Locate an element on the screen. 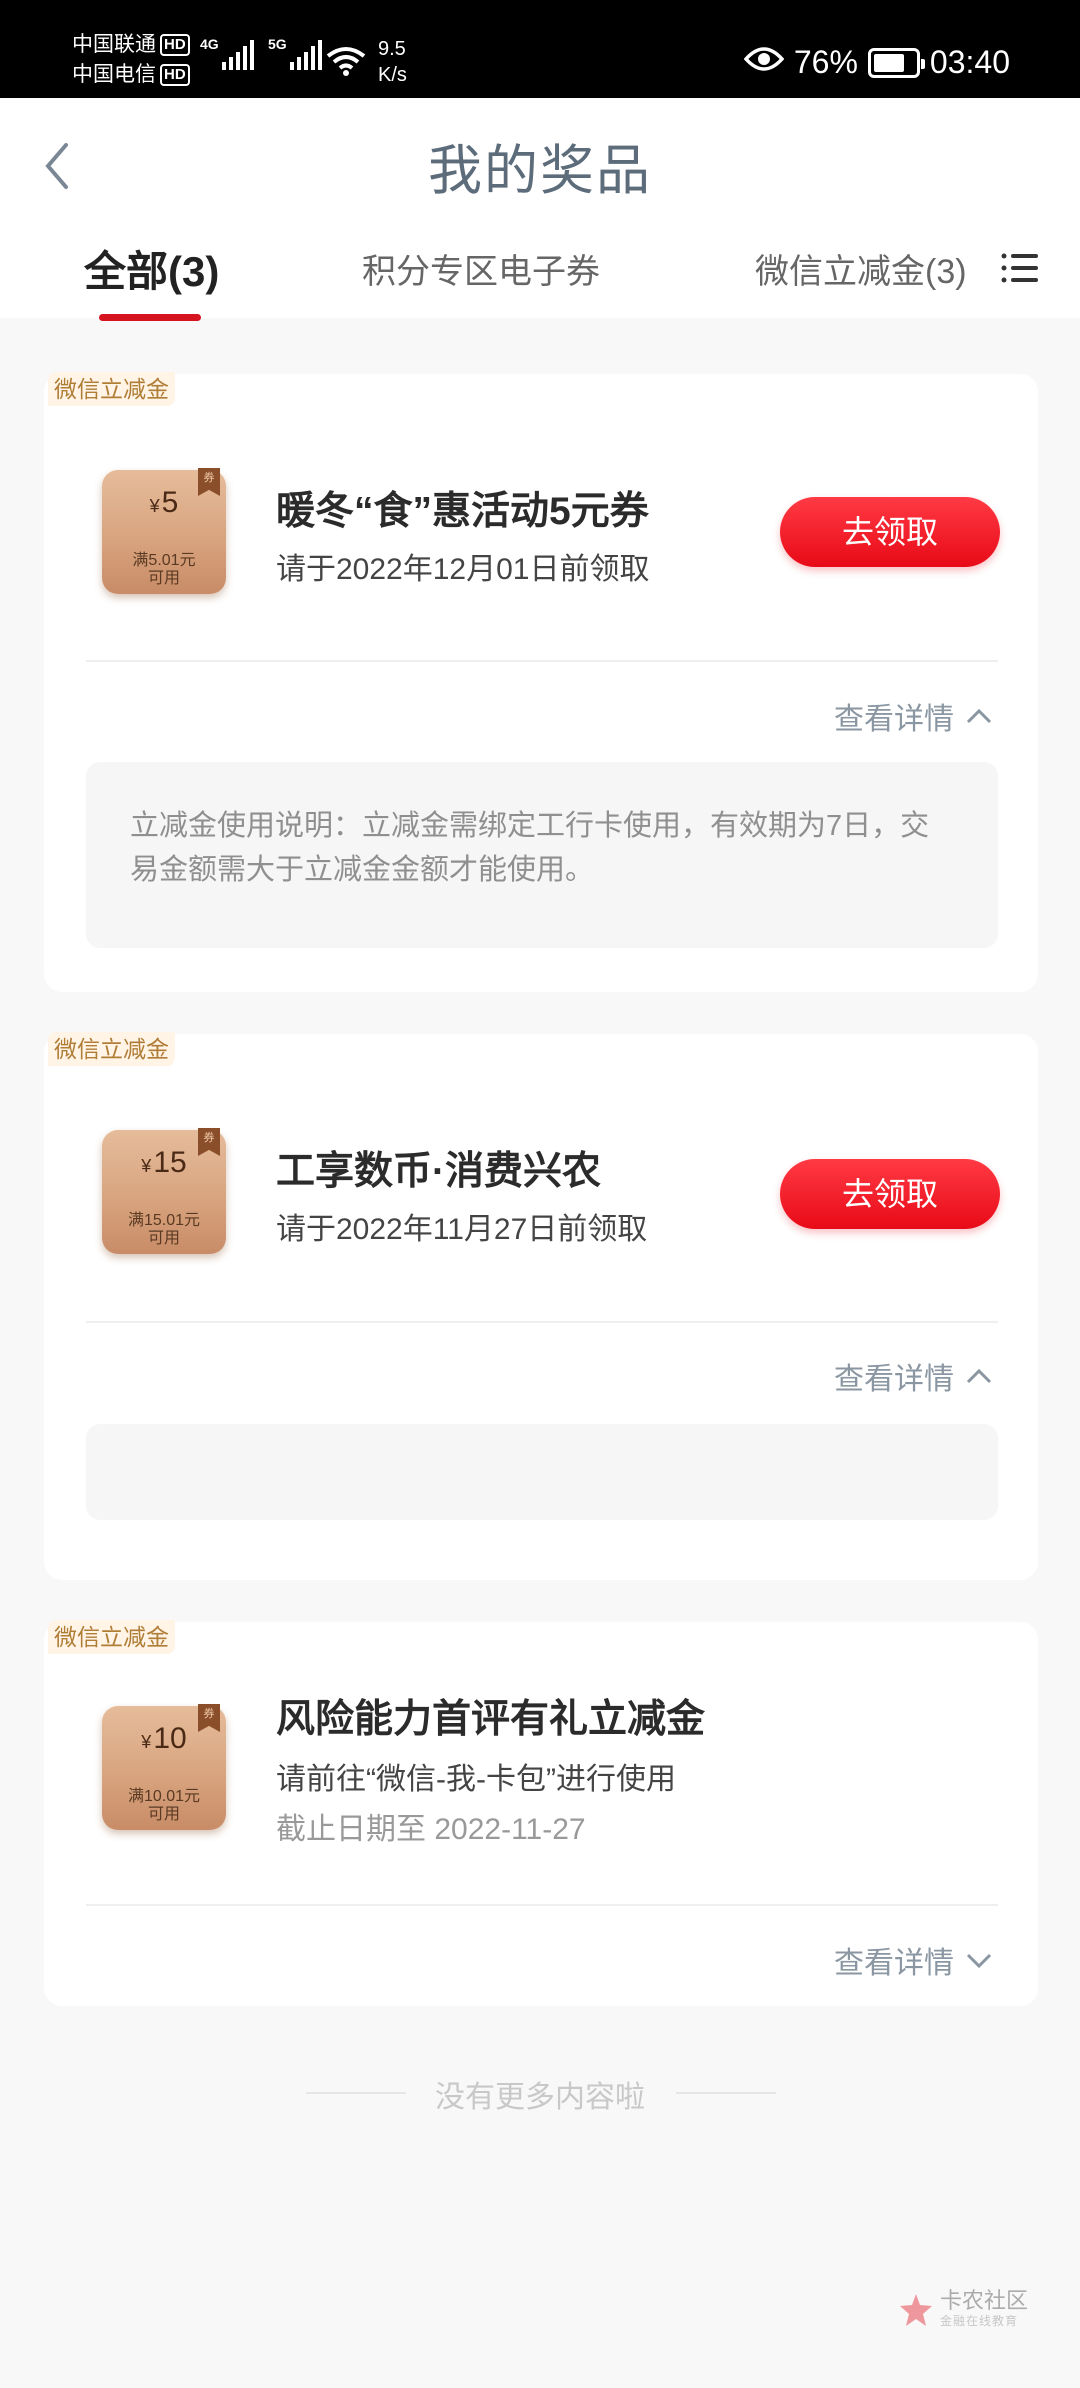 The height and width of the screenshot is (2388, 1080). signal-icons: 4G 5G is located at coordinates (261, 53).